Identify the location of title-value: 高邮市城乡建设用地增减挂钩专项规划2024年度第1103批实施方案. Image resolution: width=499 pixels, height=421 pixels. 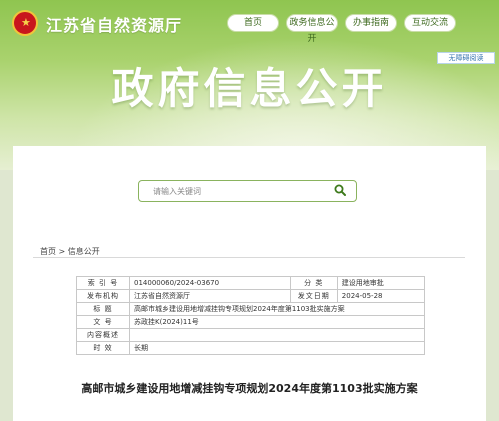
(277, 309).